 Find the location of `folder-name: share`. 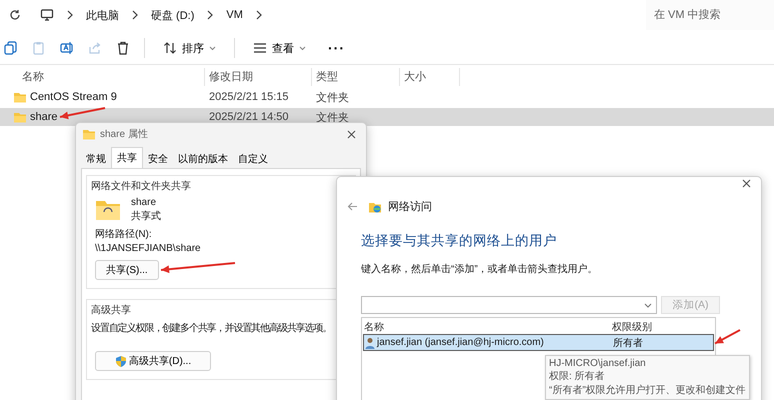

folder-name: share is located at coordinates (144, 202).